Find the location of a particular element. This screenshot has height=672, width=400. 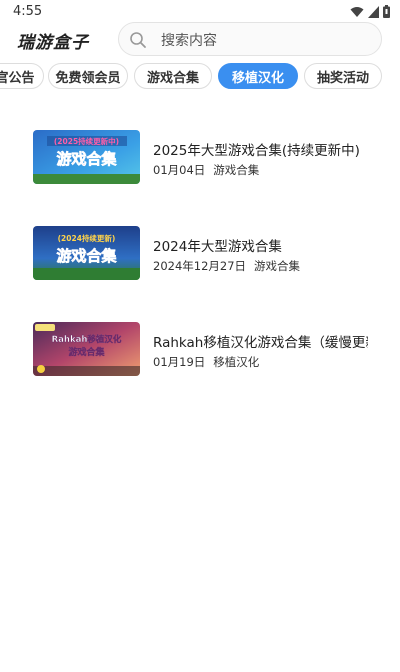

item-meta: 01月19日 移植汉化 is located at coordinates (206, 362).